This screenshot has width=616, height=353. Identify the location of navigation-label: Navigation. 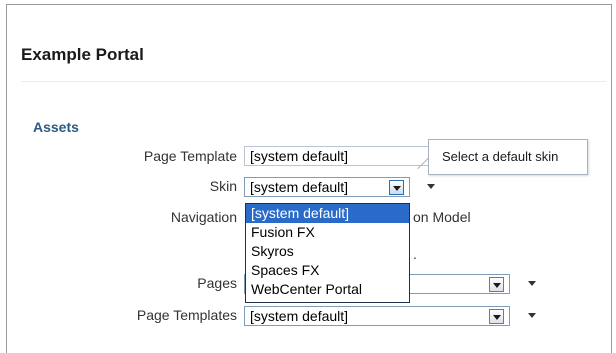
(203, 217).